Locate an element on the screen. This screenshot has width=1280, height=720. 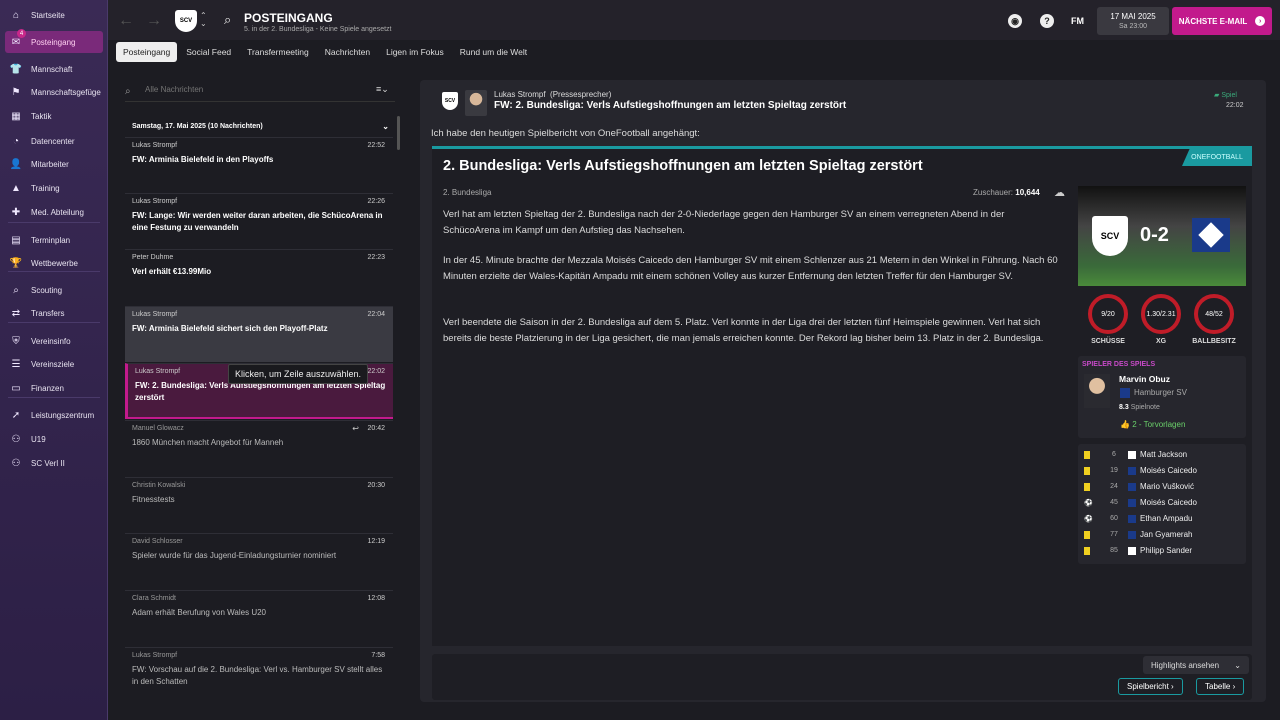
sidebar-item-label: Mannschaft is located at coordinates (52, 69).